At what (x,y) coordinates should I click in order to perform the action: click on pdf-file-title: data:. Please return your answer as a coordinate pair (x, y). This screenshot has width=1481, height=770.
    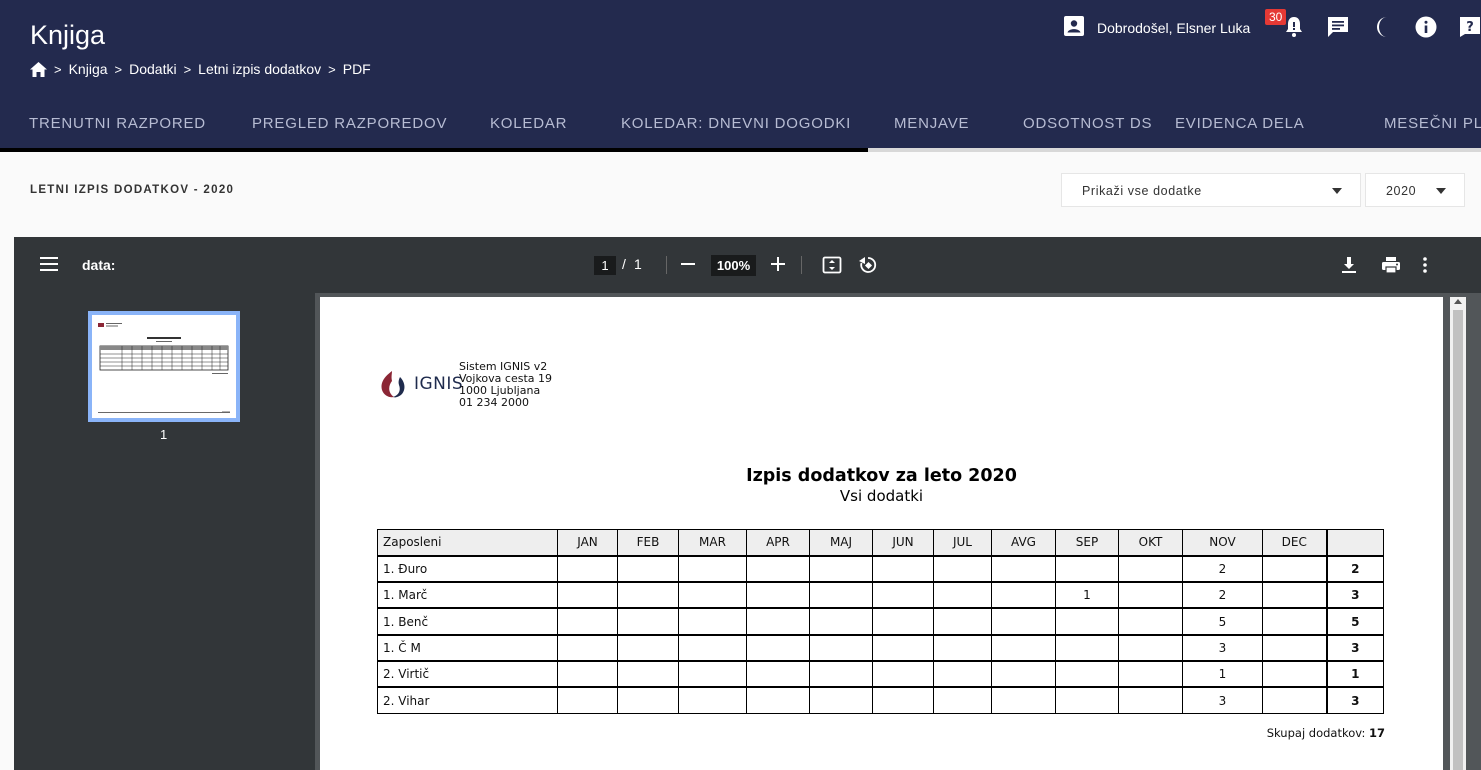
    Looking at the image, I should click on (99, 265).